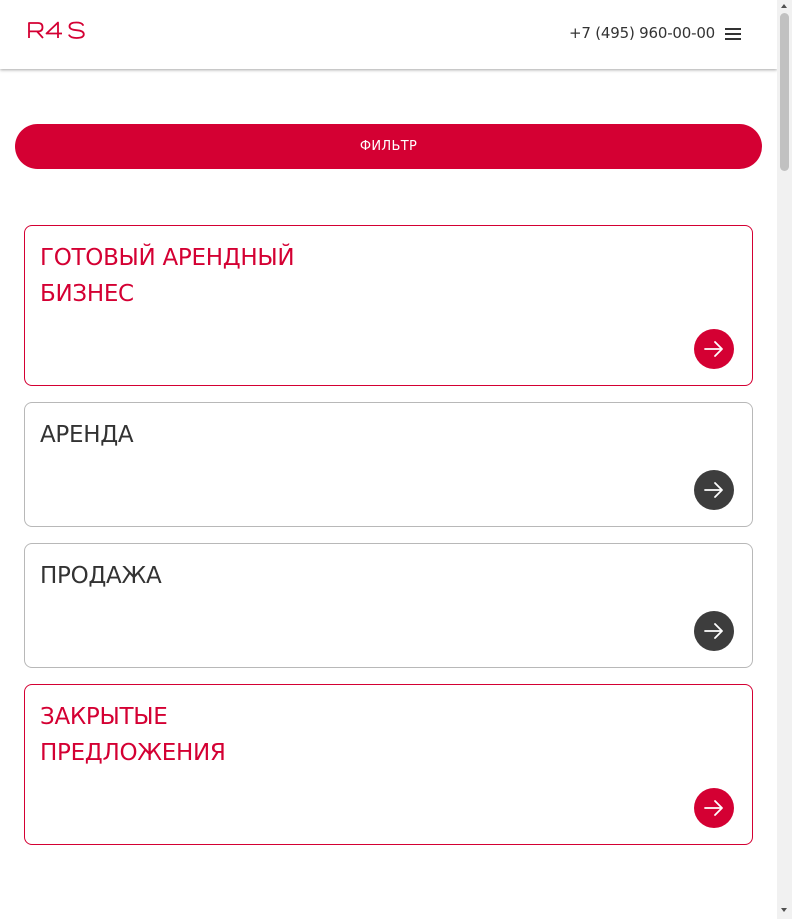  Describe the element at coordinates (133, 753) in the screenshot. I see `card-title-line: ПРЕДЛОЖЕНИЯ` at that location.